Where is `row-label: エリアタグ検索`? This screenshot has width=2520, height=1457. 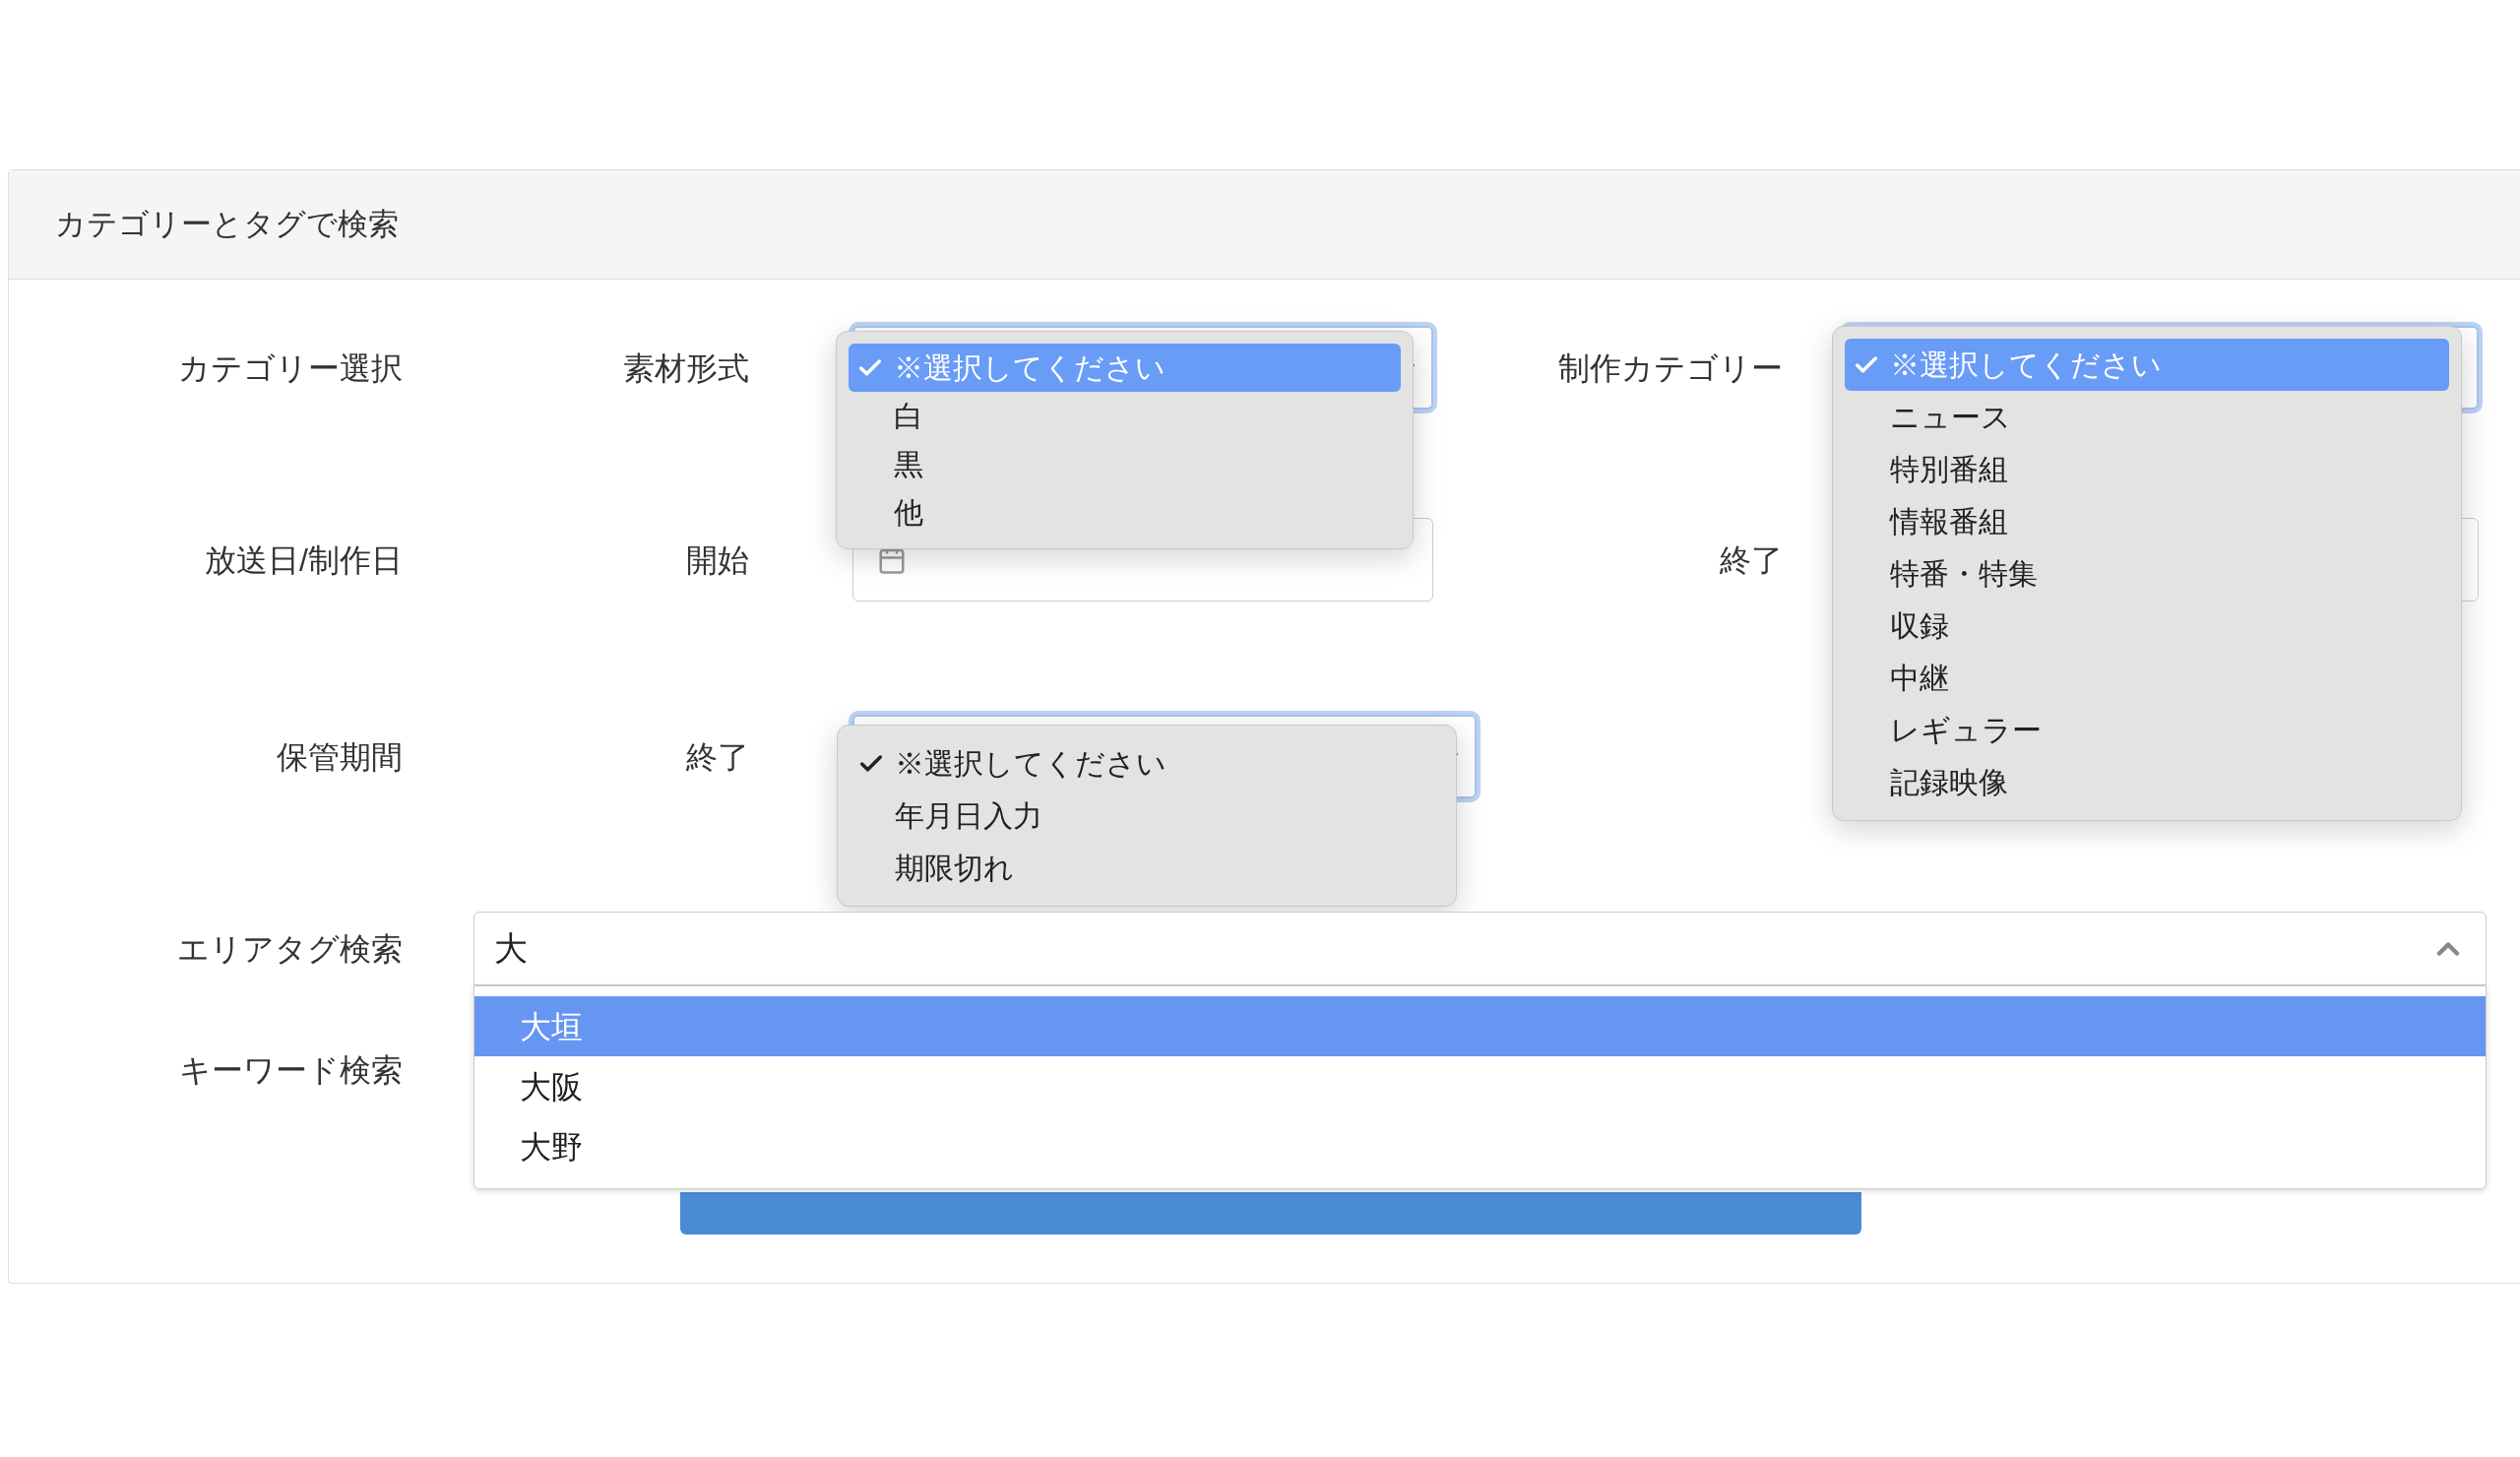 row-label: エリアタグ検索 is located at coordinates (289, 949).